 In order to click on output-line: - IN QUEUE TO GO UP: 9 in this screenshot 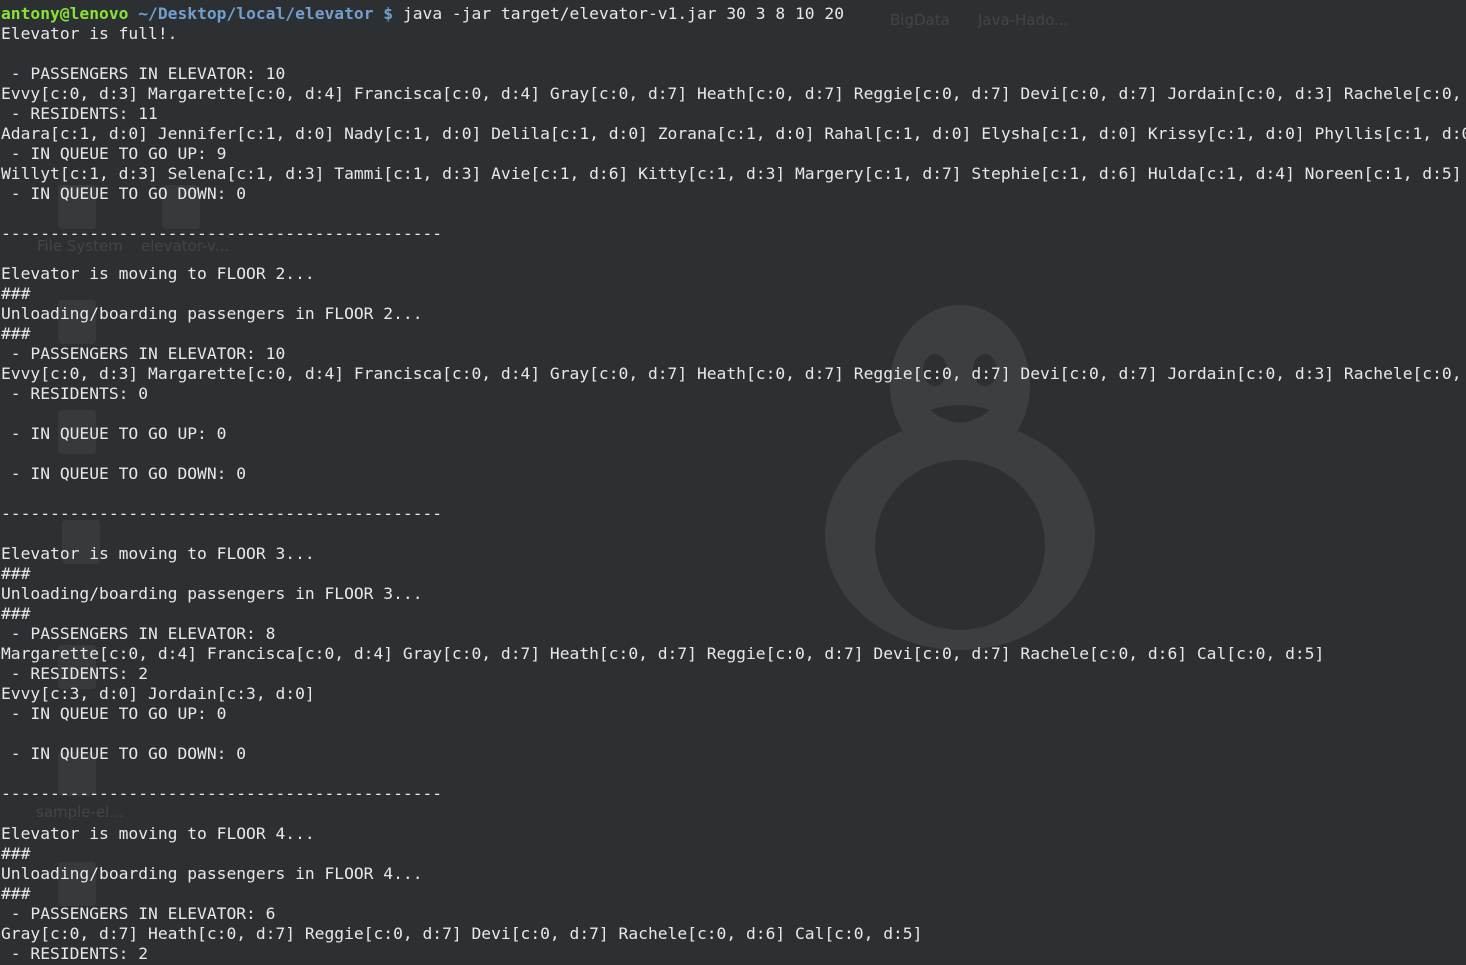, I will do `click(114, 153)`.